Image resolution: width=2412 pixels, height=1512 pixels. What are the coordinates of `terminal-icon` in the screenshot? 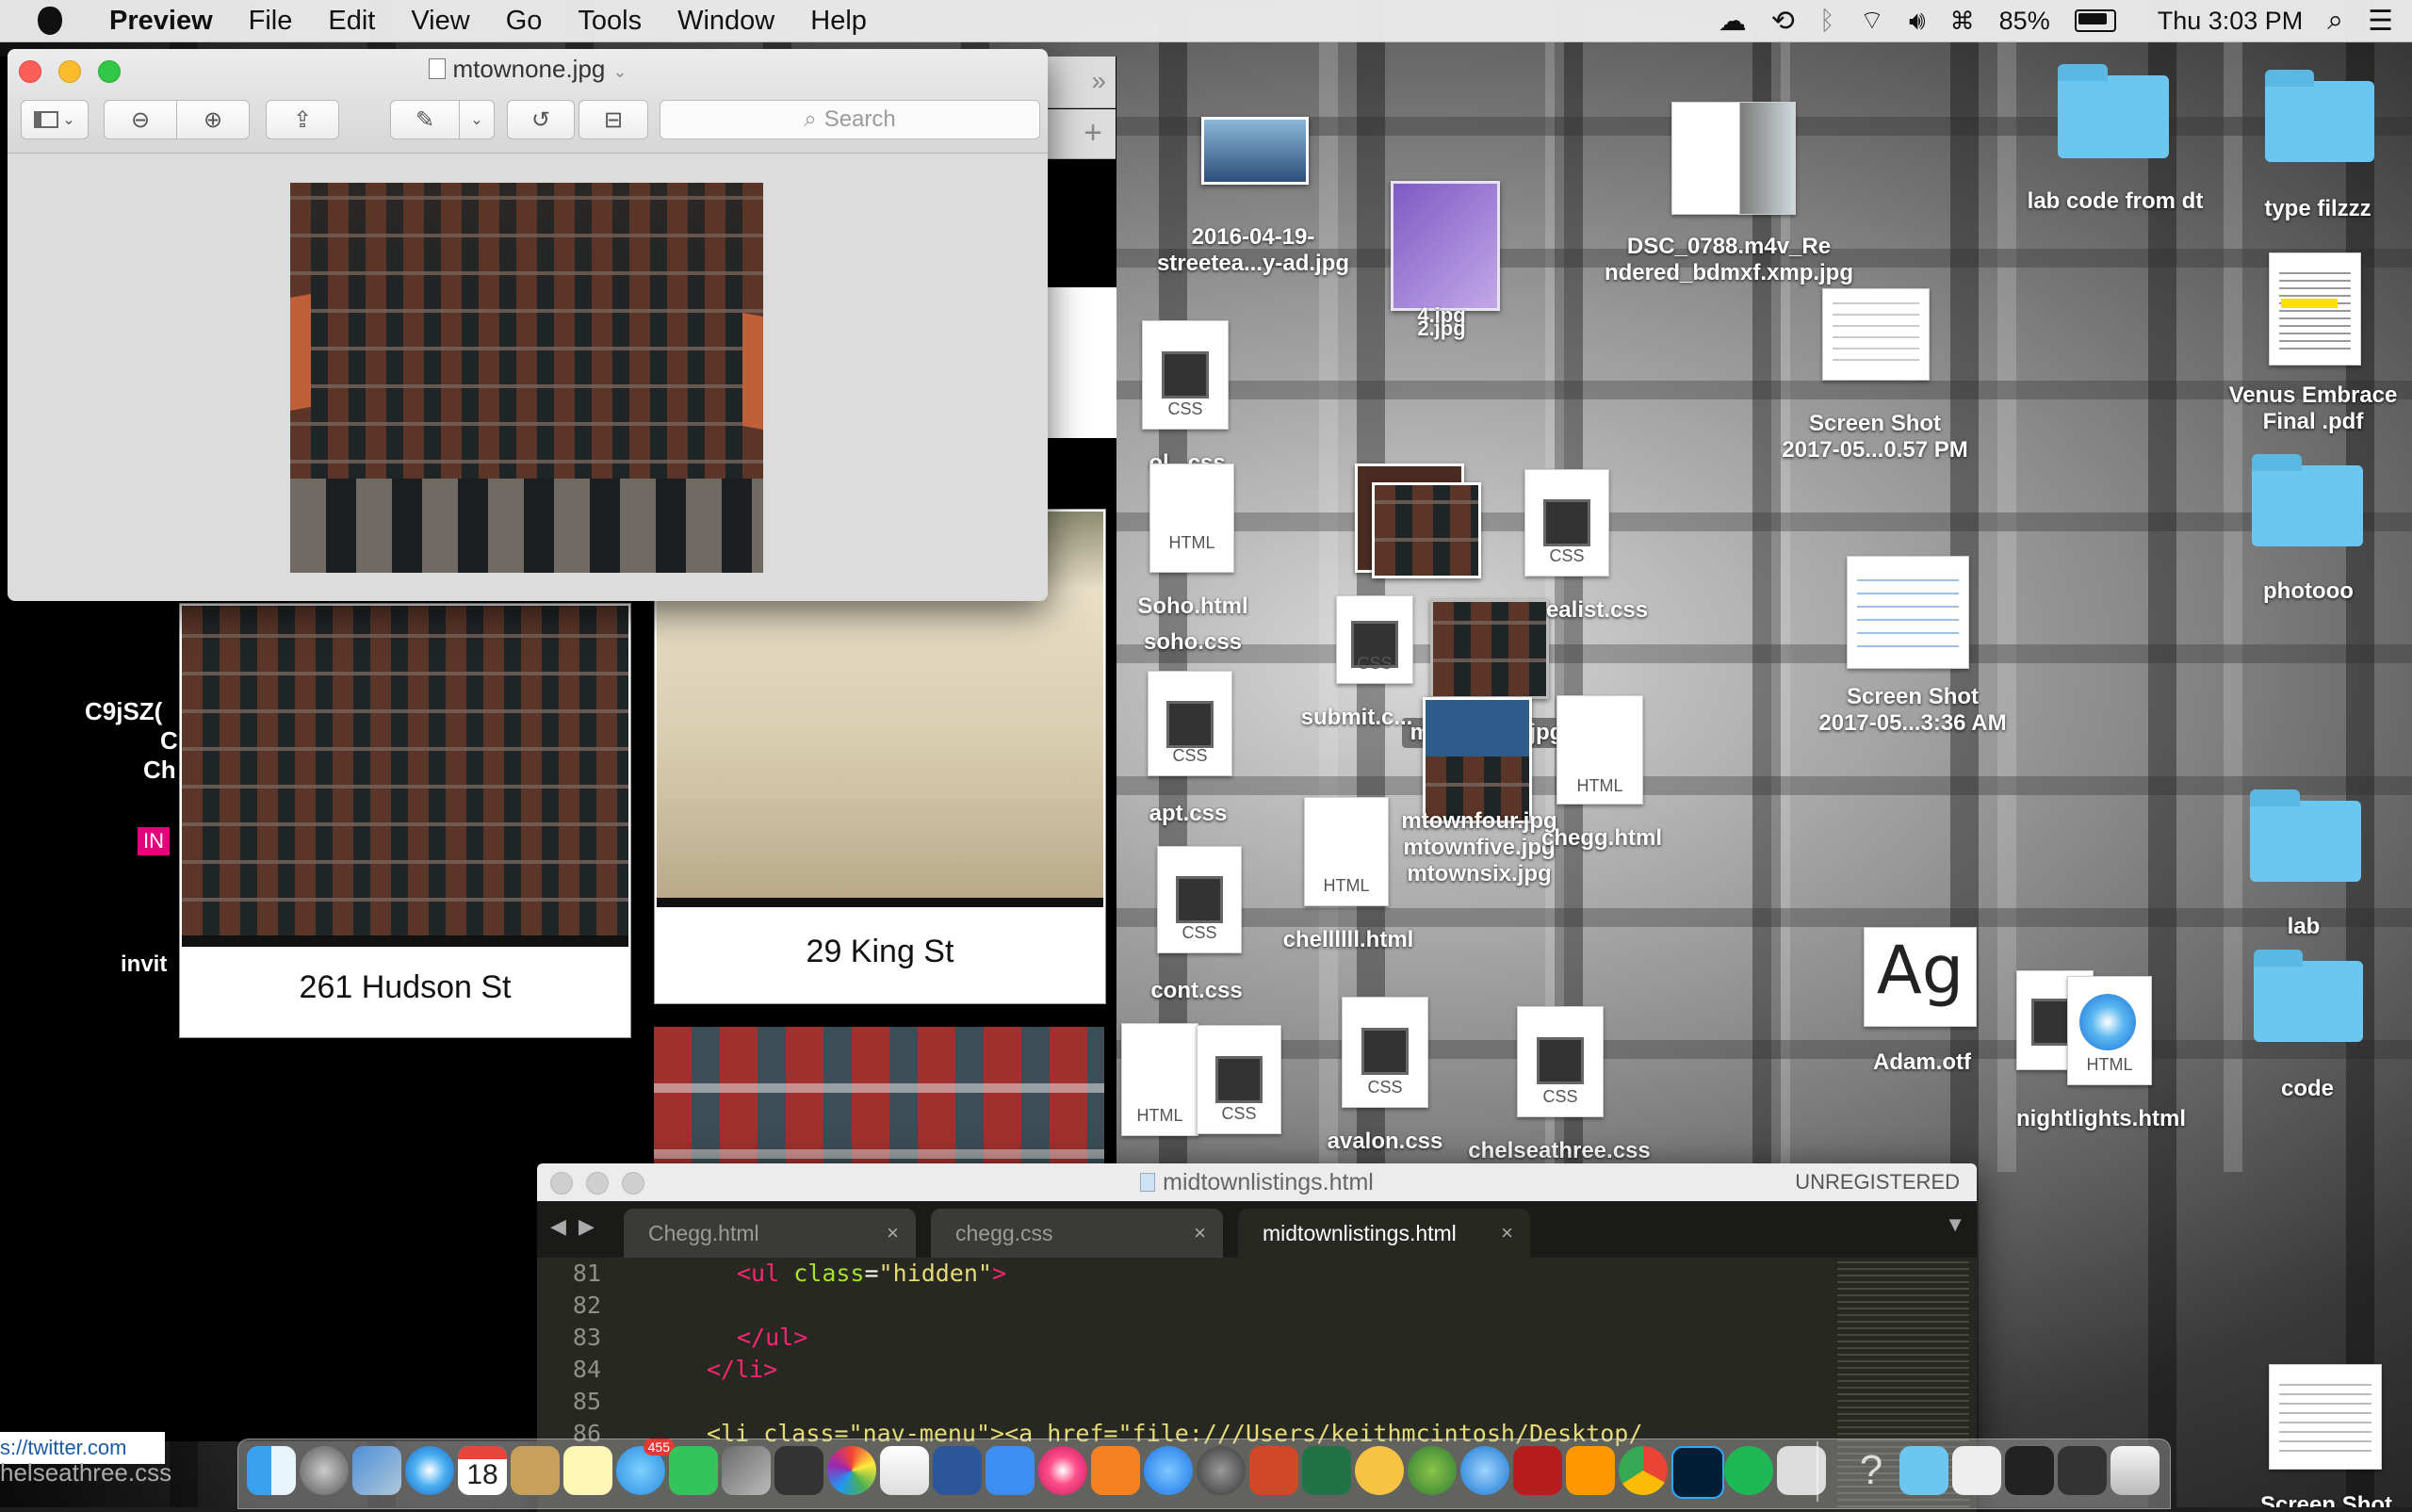 It's located at (2030, 1470).